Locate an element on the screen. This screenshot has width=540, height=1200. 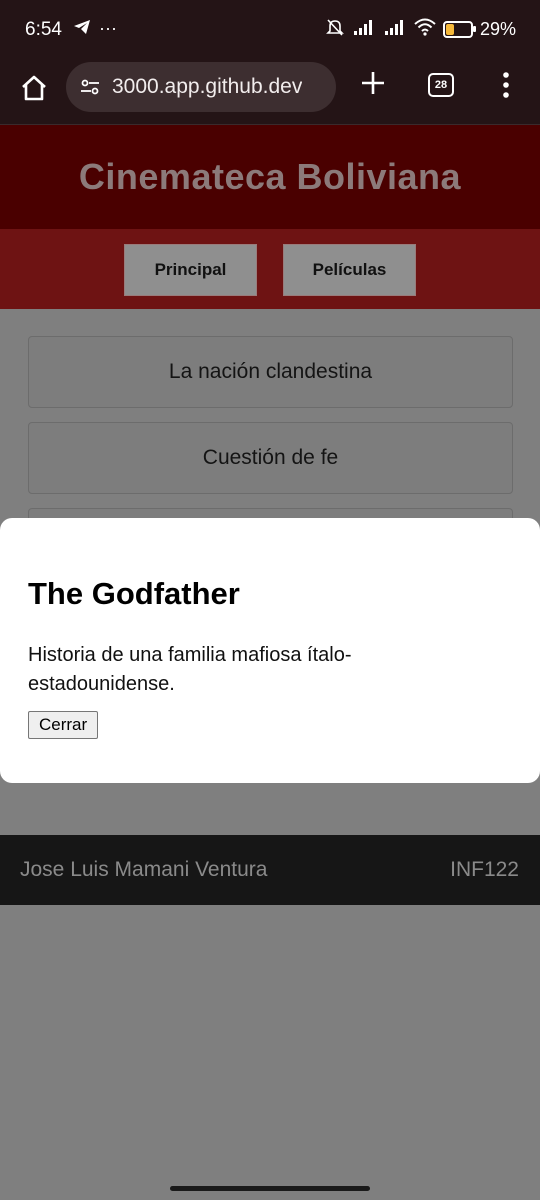
more-notifications-icon: ··· is located at coordinates (108, 28).